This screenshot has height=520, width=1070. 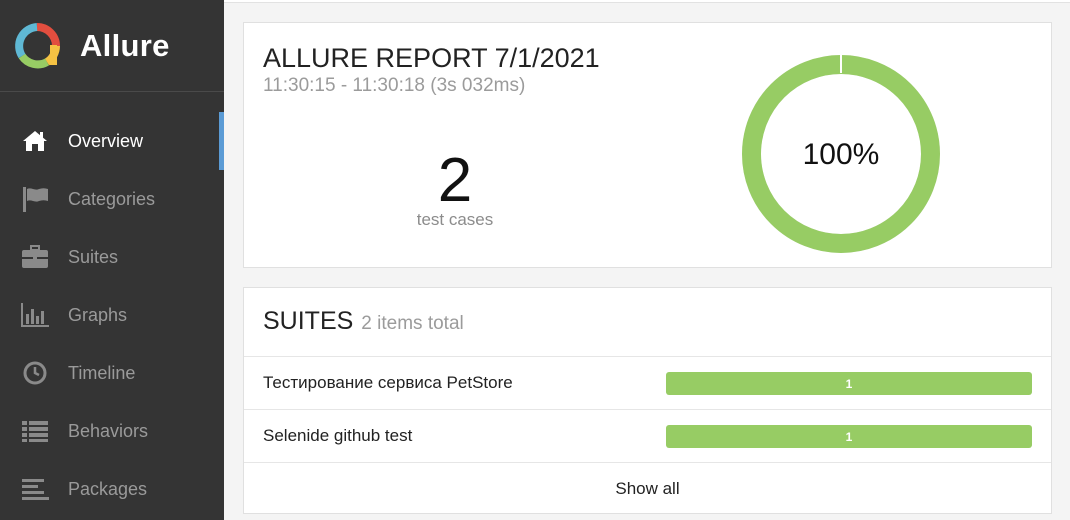 I want to click on sidebar-item-timeline: Timeline, so click(x=112, y=373).